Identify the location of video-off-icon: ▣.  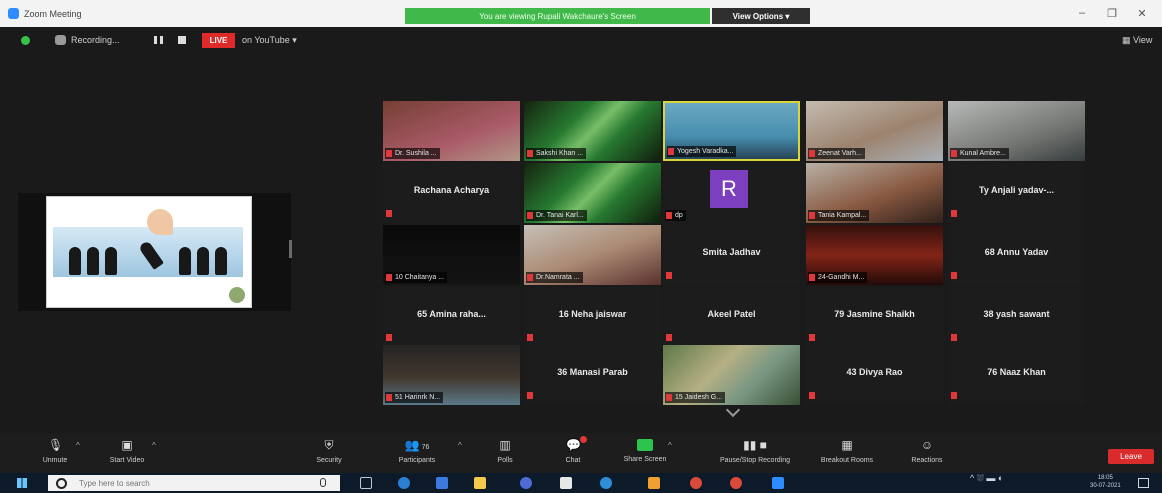
(127, 445).